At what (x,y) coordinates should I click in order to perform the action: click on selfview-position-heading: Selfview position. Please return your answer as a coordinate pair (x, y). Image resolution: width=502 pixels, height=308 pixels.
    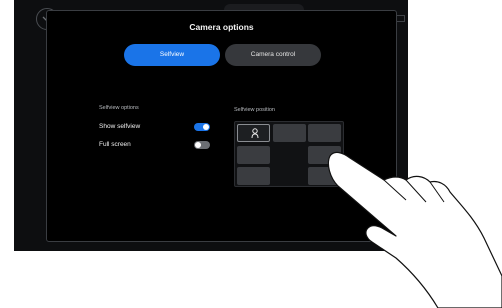
    Looking at the image, I should click on (254, 110).